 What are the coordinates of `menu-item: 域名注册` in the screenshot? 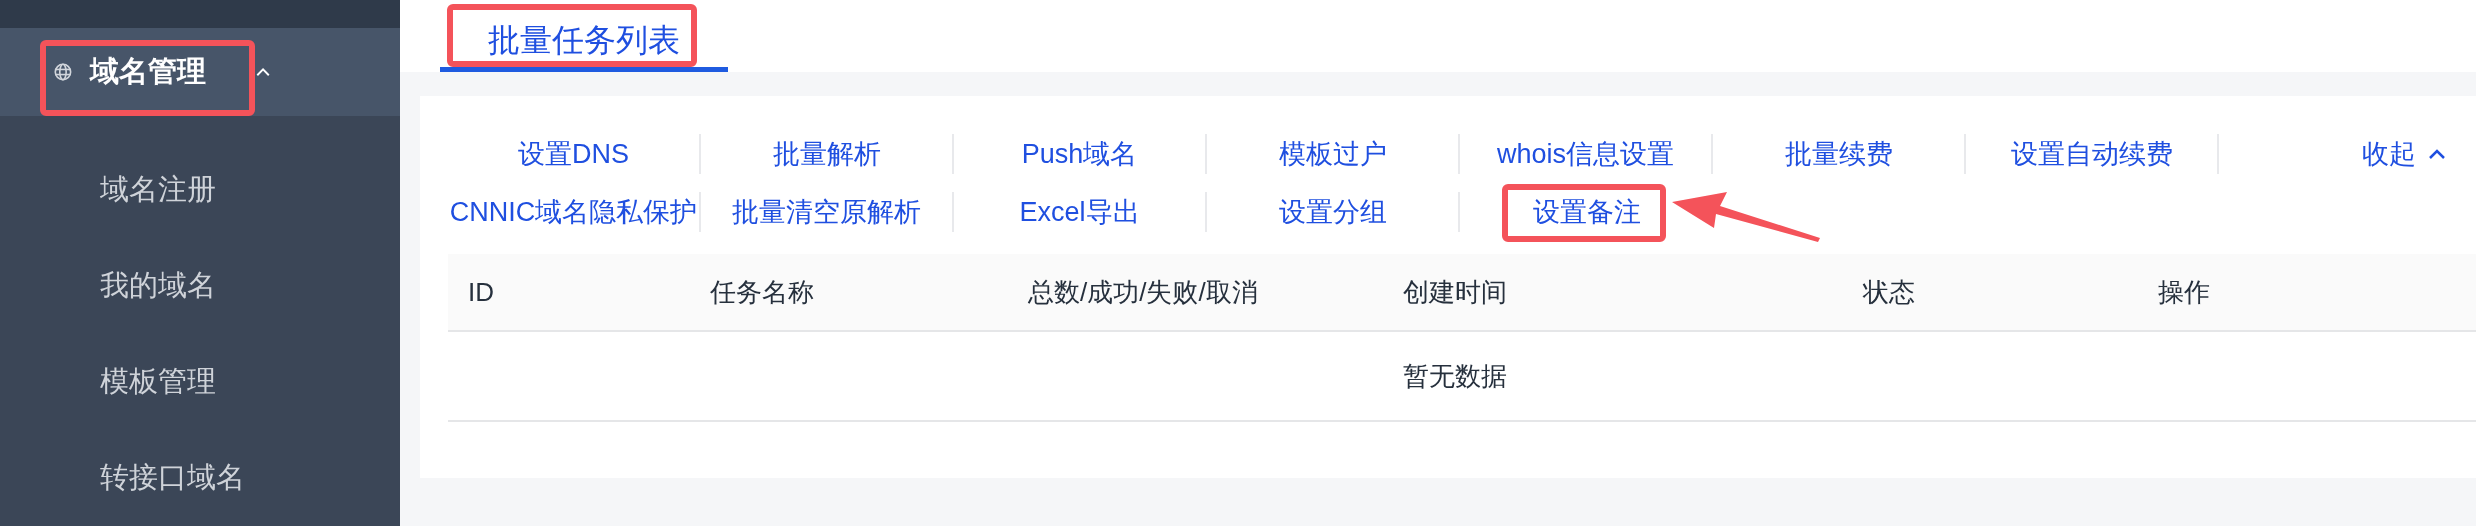 It's located at (200, 190).